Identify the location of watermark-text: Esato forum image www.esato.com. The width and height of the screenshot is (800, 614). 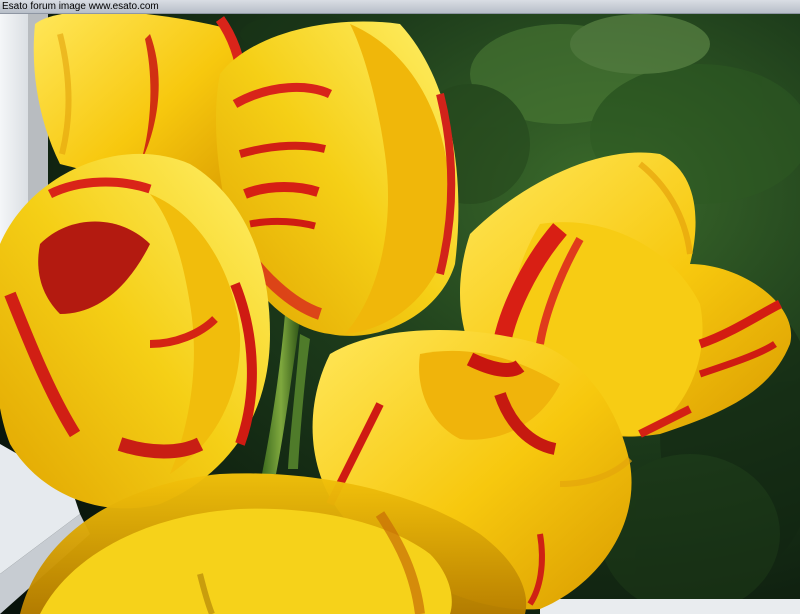
(80, 6).